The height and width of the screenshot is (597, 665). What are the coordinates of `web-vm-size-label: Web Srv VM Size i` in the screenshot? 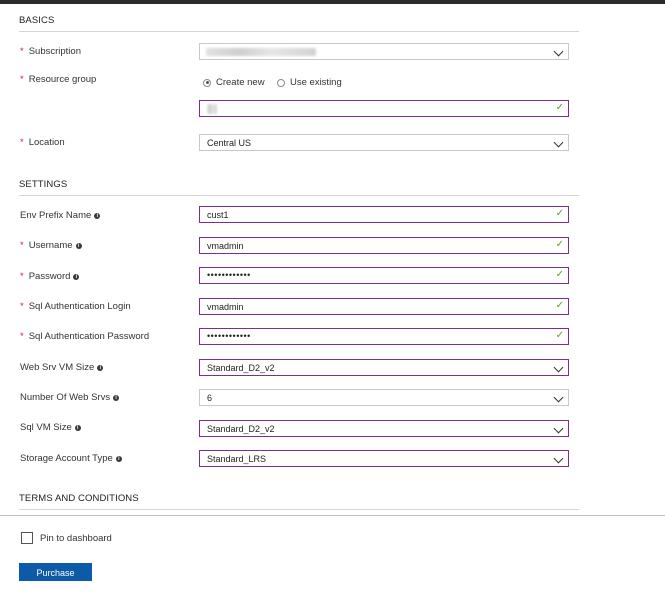 It's located at (62, 367).